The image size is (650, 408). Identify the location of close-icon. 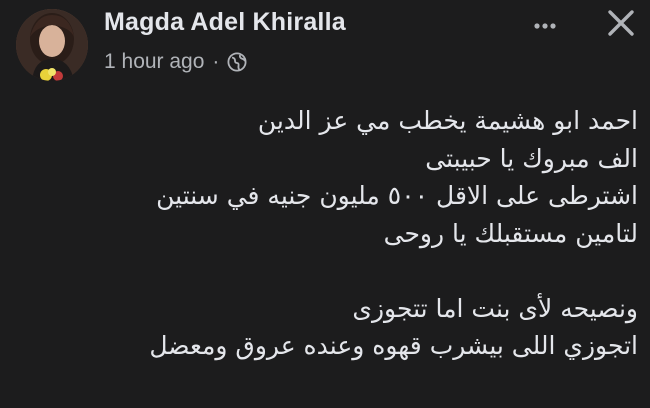
(621, 23).